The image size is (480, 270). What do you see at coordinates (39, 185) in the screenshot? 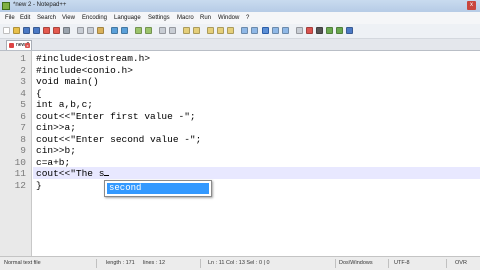
I see `code-line: }` at bounding box center [39, 185].